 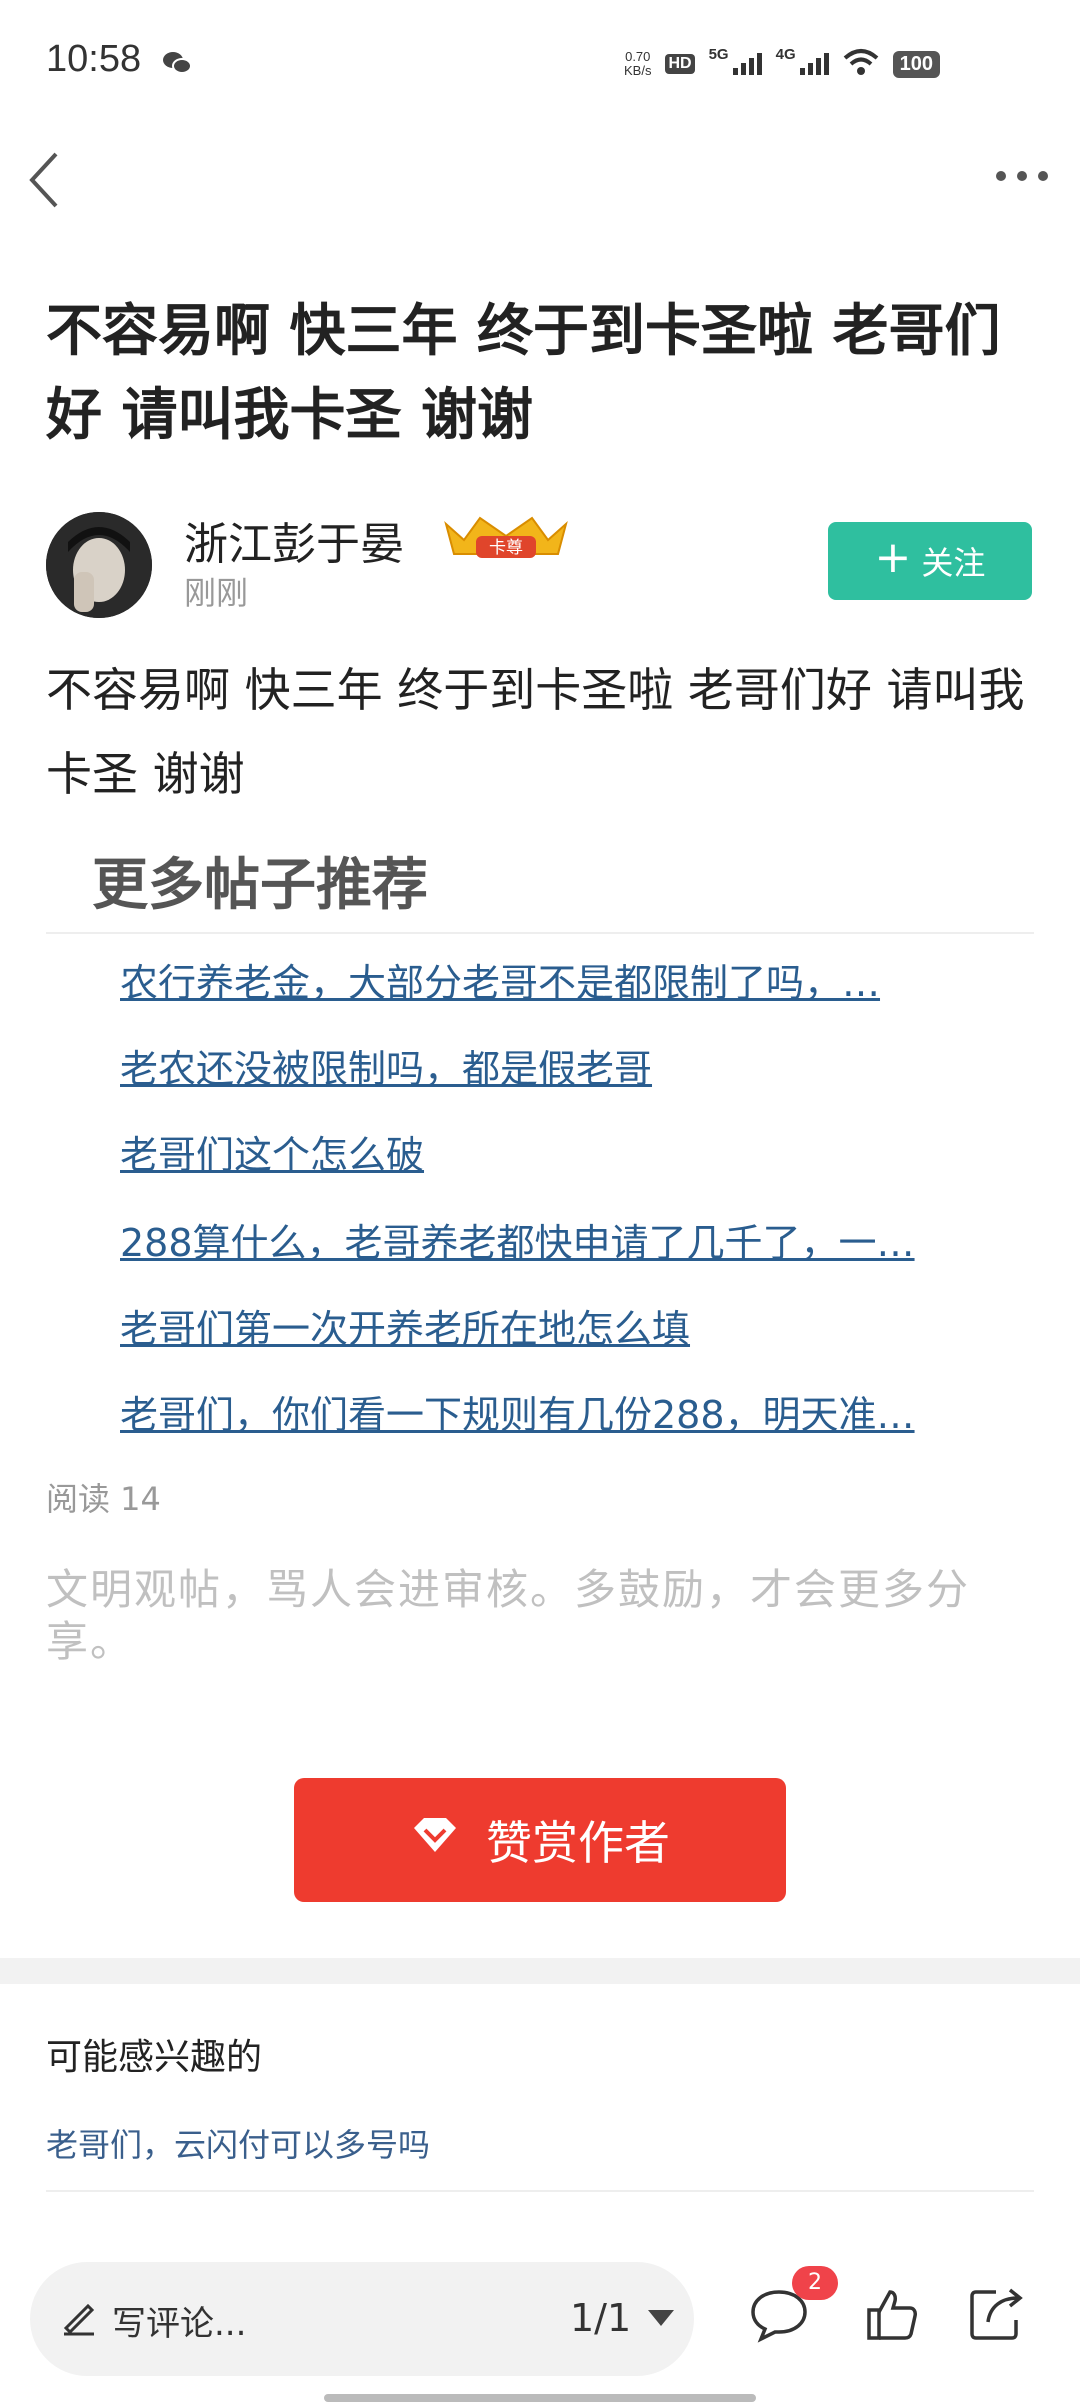 What do you see at coordinates (782, 64) in the screenshot?
I see `status-icons: 0.70 KB/s HD 5G 4G 100` at bounding box center [782, 64].